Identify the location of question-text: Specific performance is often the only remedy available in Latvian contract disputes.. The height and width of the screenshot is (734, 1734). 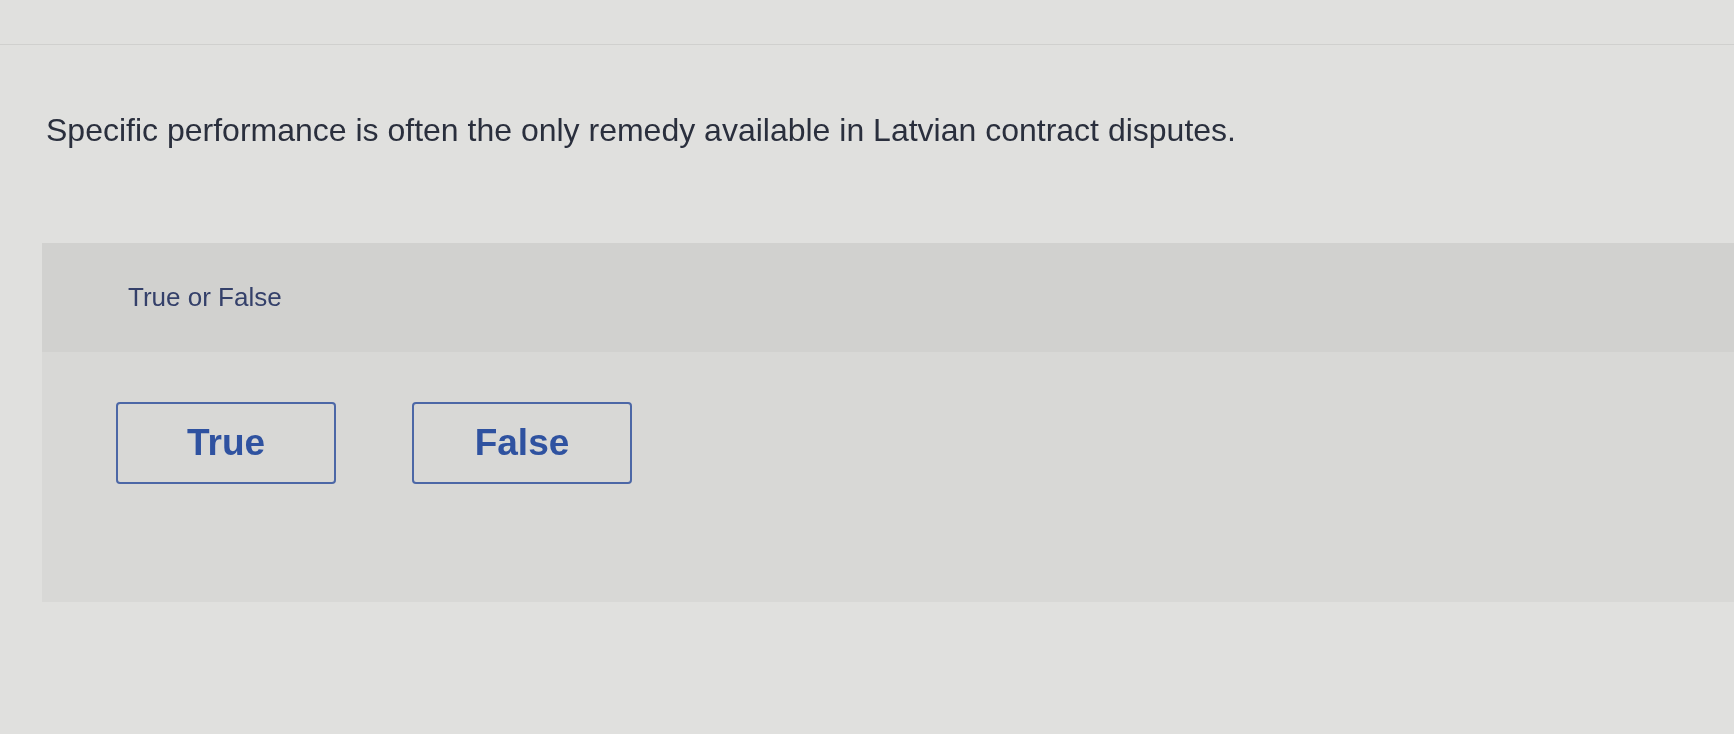
(641, 130).